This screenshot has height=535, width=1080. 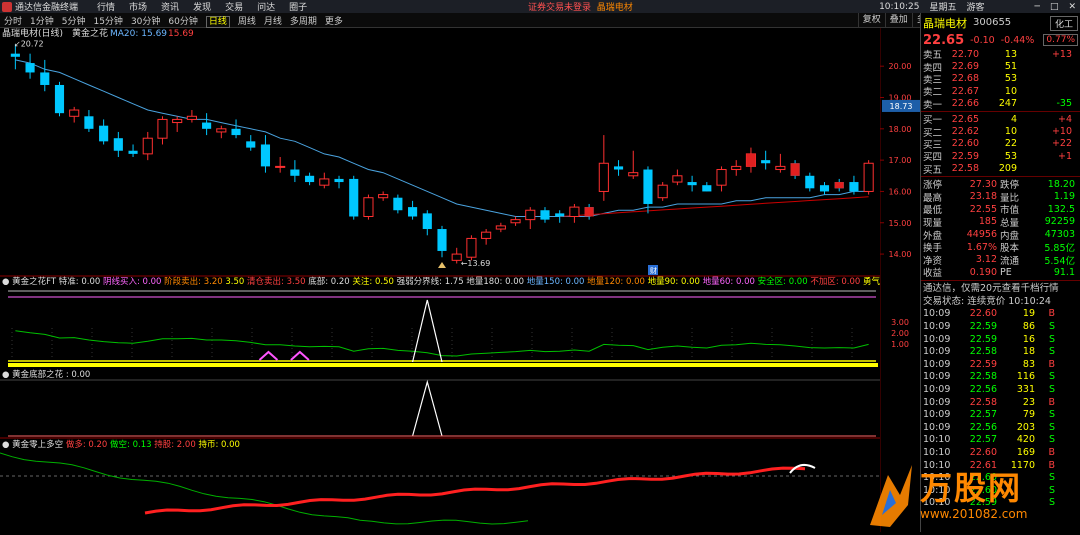 What do you see at coordinates (965, 79) in the screenshot?
I see `level-price: 22.68` at bounding box center [965, 79].